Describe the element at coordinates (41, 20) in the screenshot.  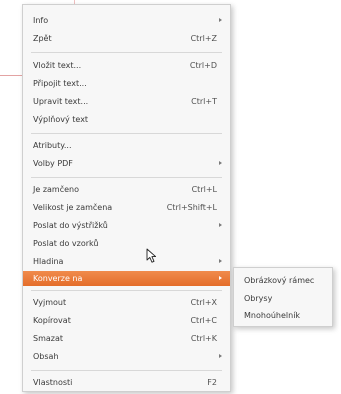
I see `menu-item-label: Info` at that location.